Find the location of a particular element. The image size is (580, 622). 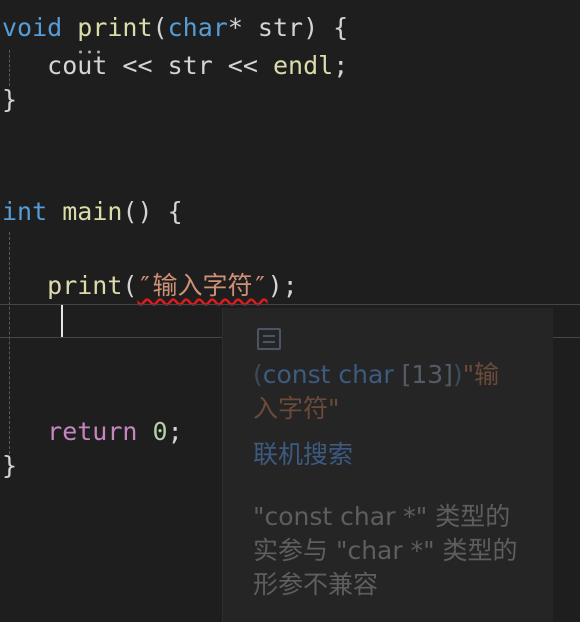

keyword-void: void is located at coordinates (32, 27).